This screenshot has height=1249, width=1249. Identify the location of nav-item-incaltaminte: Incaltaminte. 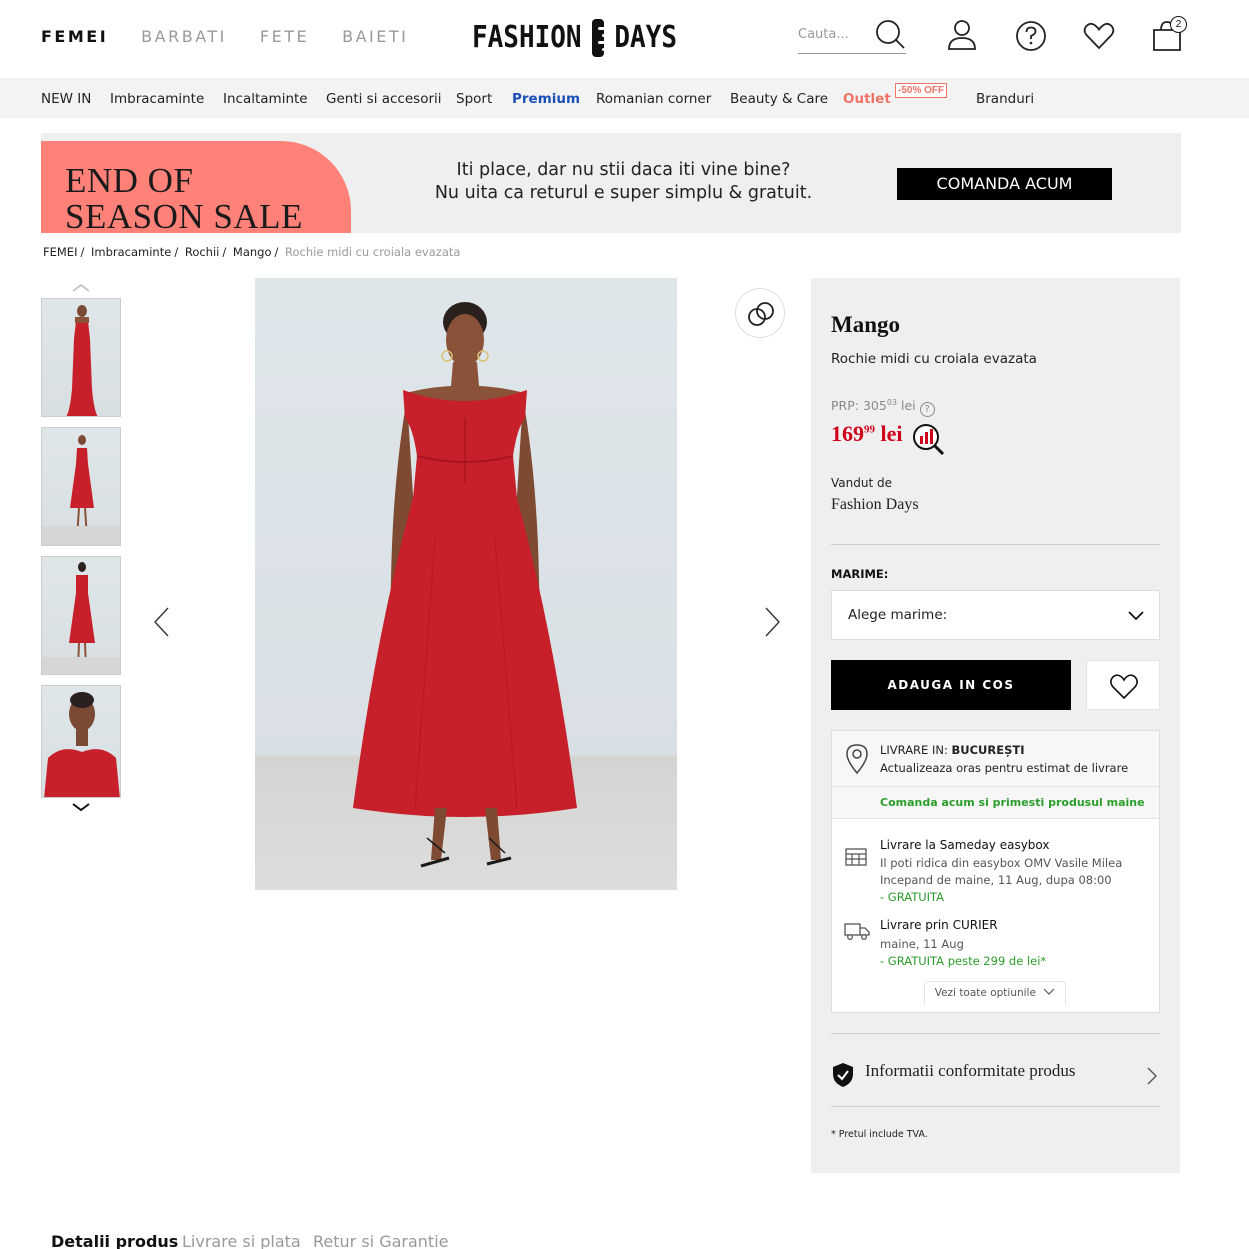
(265, 99).